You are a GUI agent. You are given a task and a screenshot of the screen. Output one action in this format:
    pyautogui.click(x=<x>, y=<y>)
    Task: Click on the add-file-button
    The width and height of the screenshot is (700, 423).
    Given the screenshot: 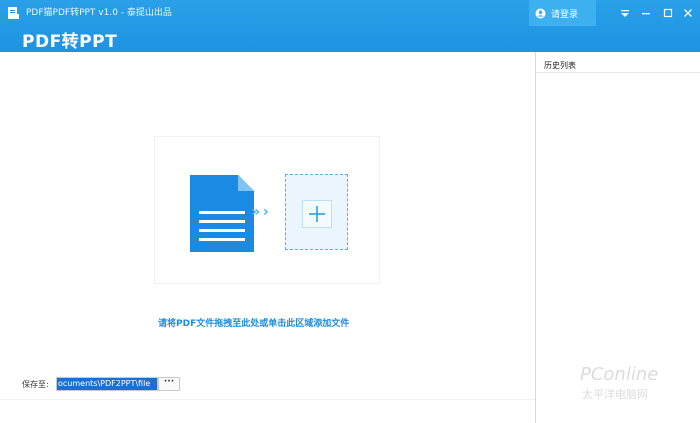 What is the action you would take?
    pyautogui.click(x=317, y=214)
    